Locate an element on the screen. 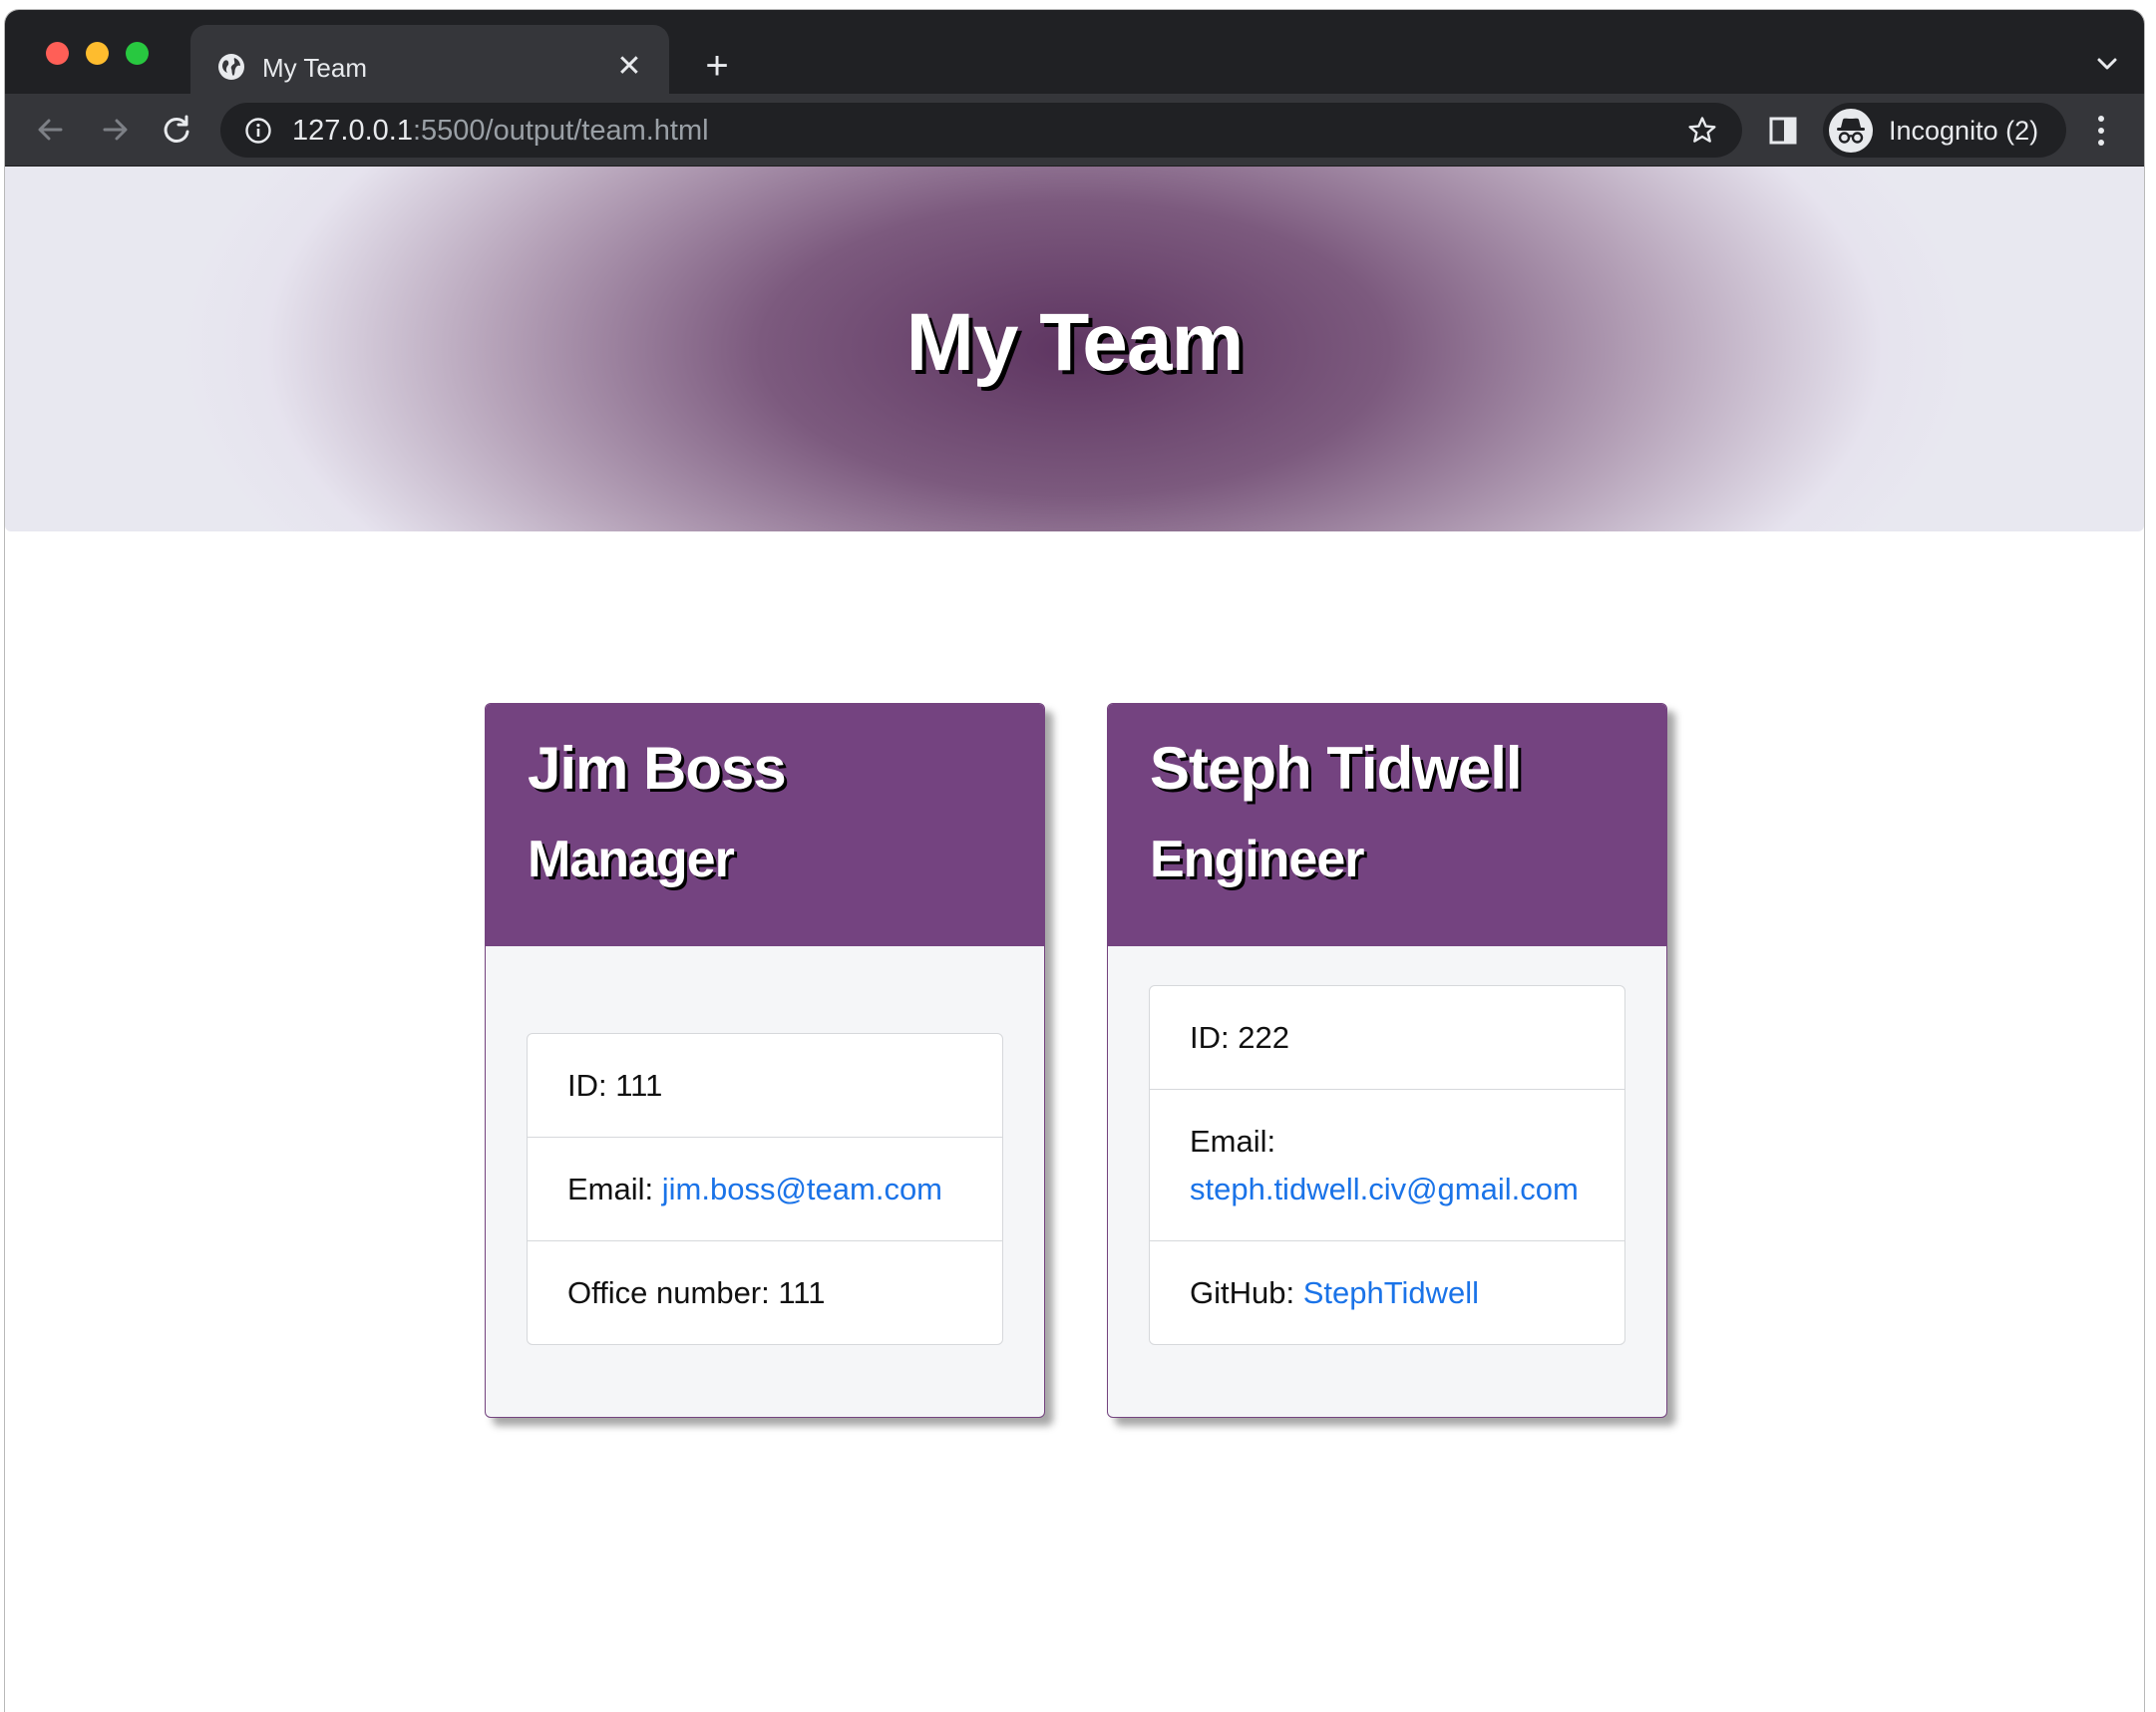 The image size is (2156, 1712). close-icon: ✕ is located at coordinates (629, 67).